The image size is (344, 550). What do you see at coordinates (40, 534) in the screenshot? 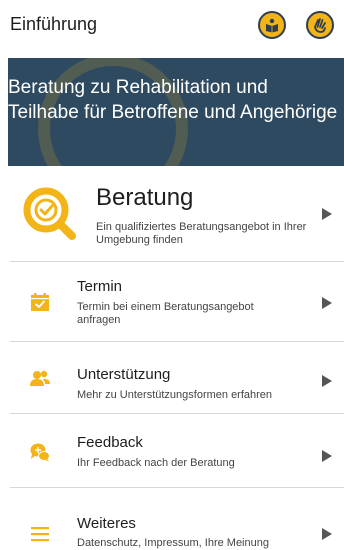
I see `menu-lines-icon` at bounding box center [40, 534].